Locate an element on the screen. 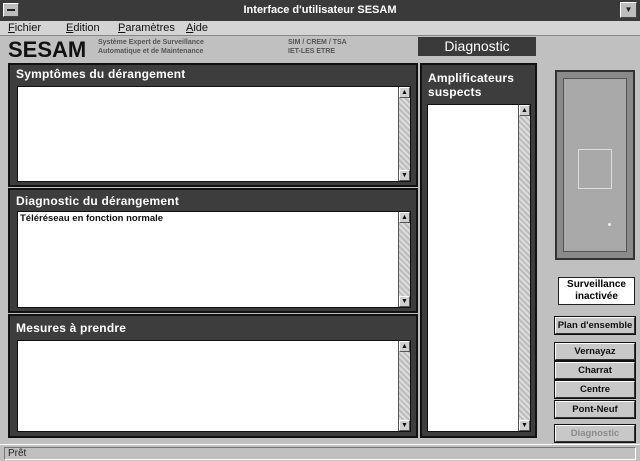  diagnostic-button: Diagnostic is located at coordinates (595, 433).